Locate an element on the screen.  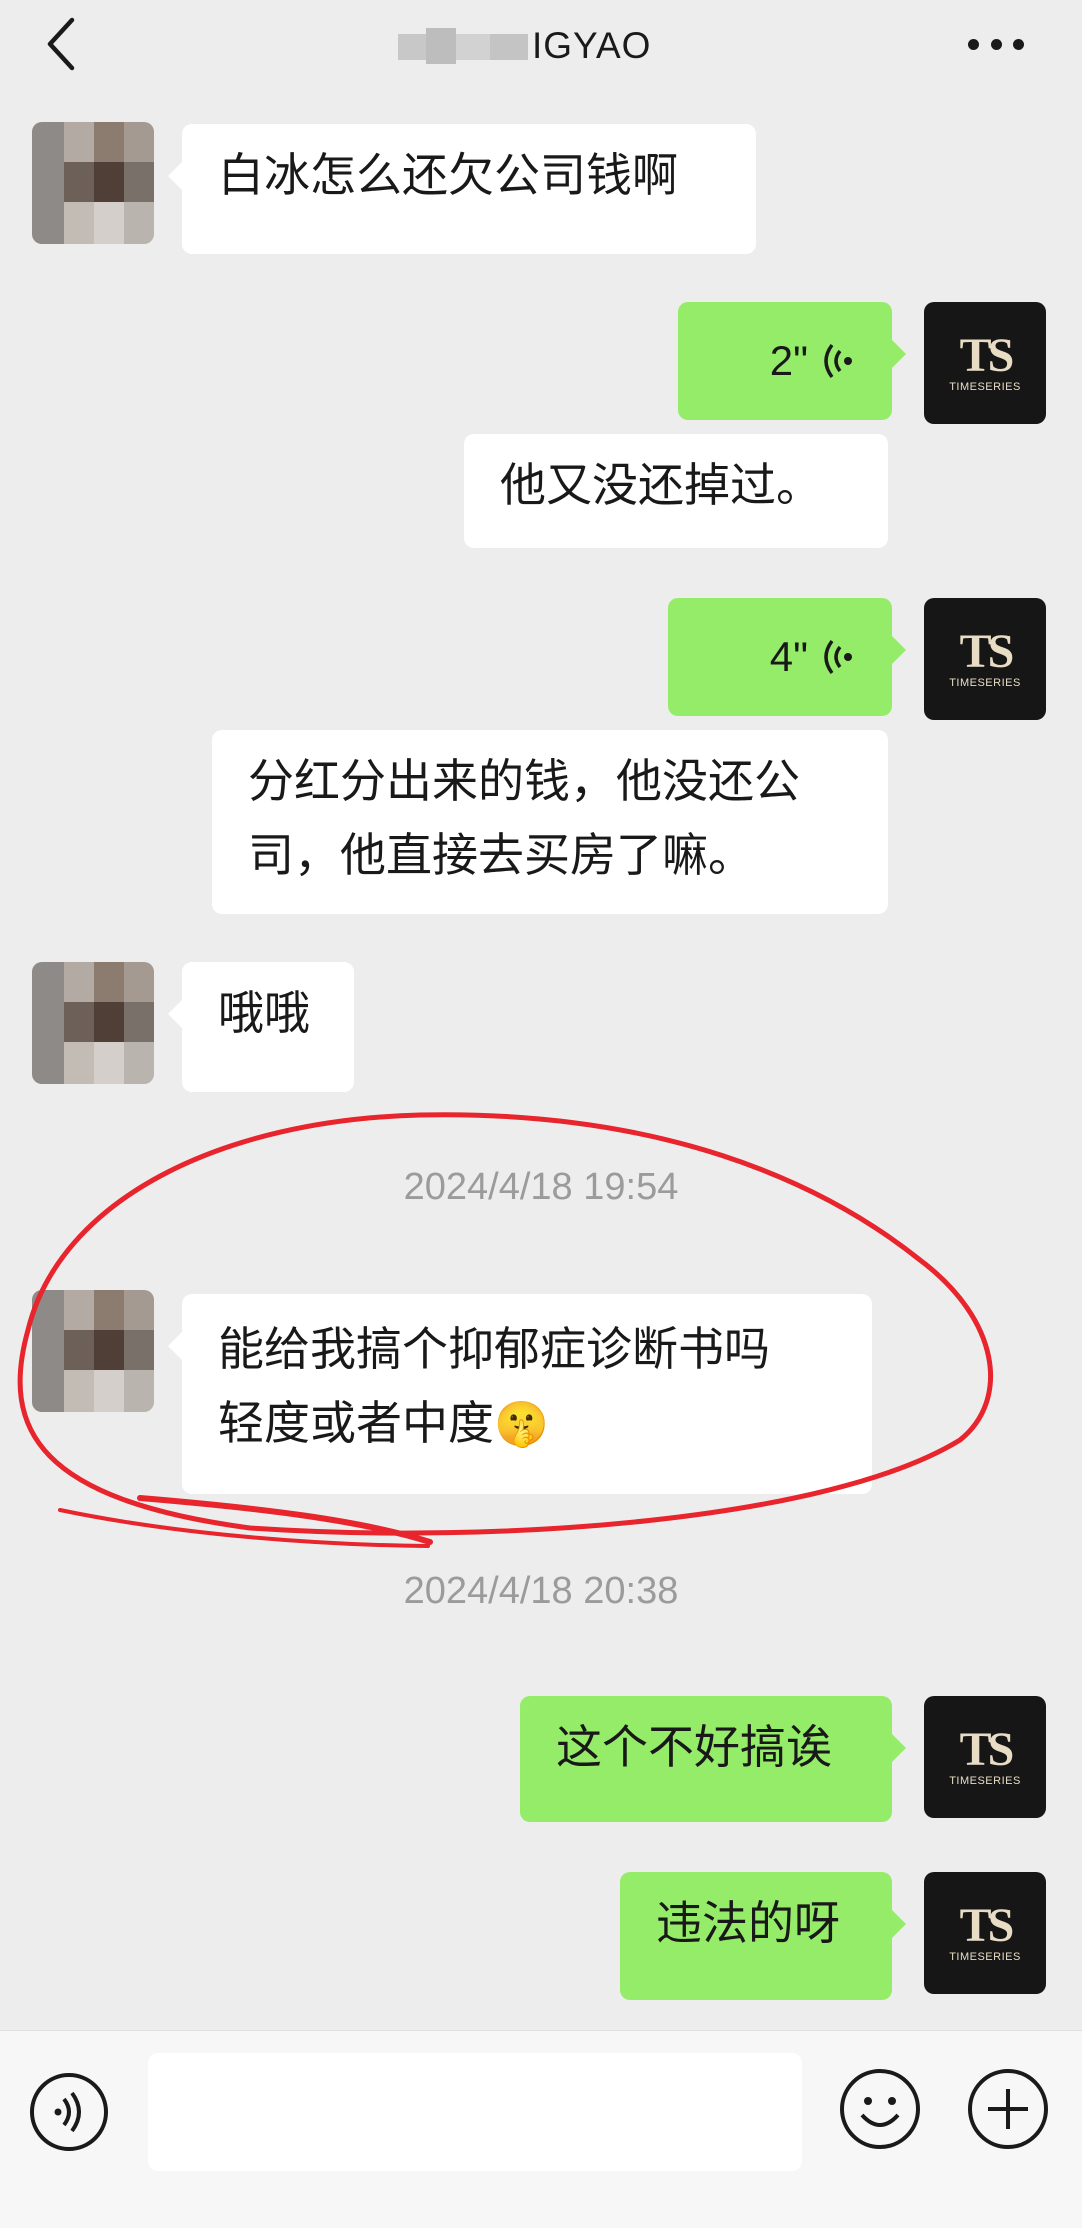
message-bubble-incoming: 能给我搞个抑郁症诊断书吗 轻度或者中度🤫 is located at coordinates (520, 1394).